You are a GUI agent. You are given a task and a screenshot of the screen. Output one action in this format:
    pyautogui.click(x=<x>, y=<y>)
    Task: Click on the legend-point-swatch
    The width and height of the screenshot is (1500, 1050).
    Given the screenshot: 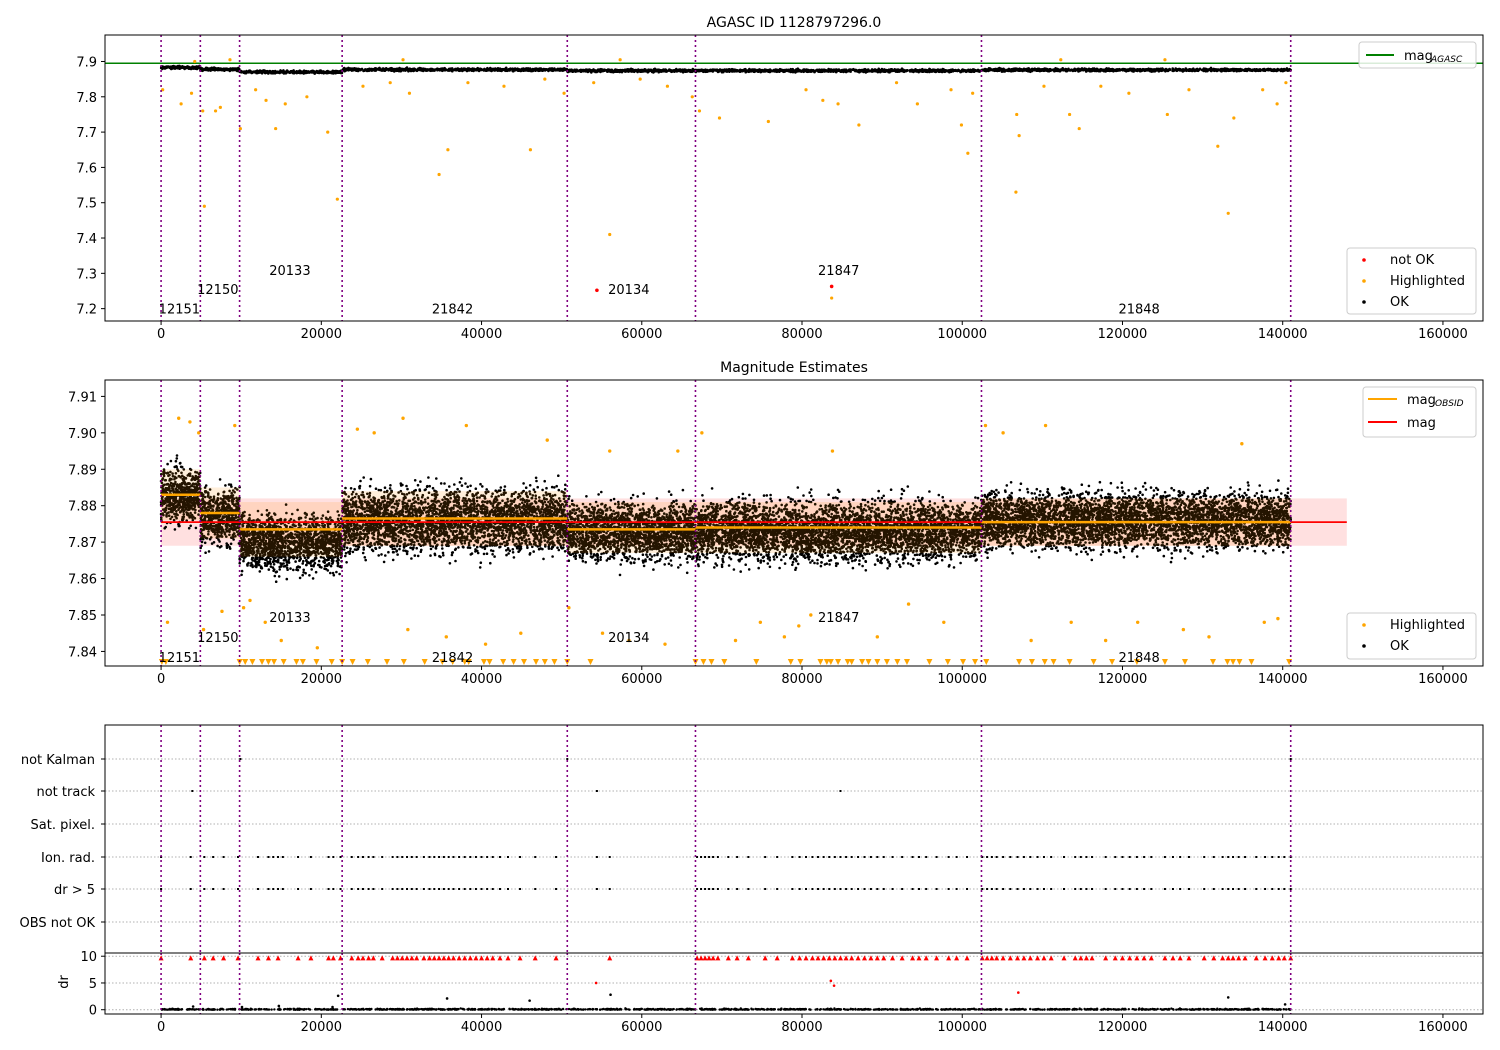 What is the action you would take?
    pyautogui.click(x=1364, y=302)
    